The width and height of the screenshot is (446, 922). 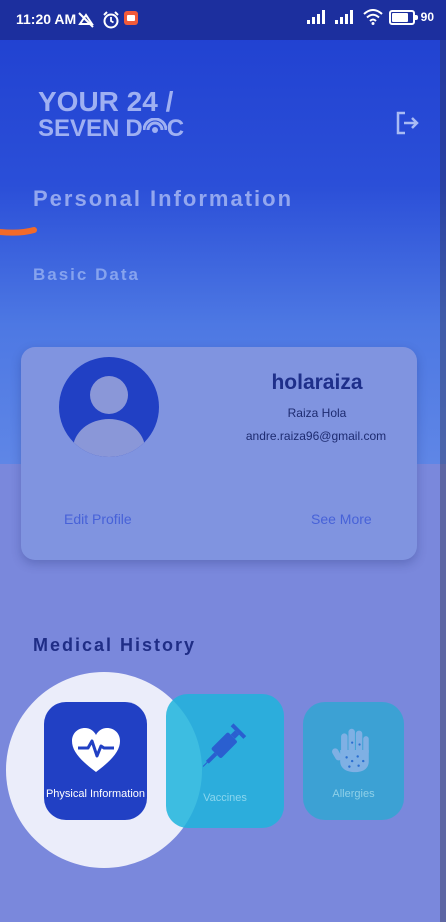 I want to click on alarm-icon, so click(x=111, y=20).